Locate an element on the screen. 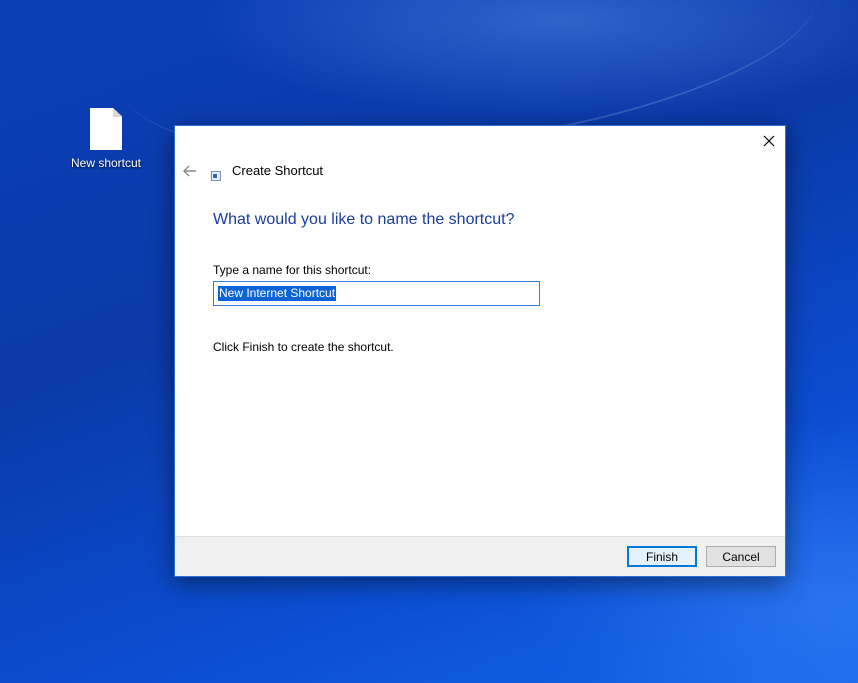 The image size is (858, 683). close-icon is located at coordinates (769, 141).